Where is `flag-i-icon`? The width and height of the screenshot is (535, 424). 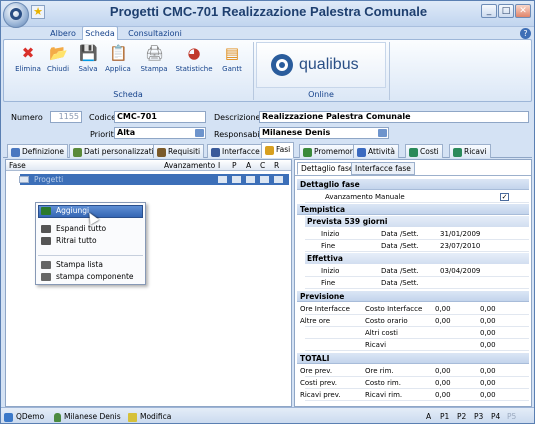
flag-i-icon is located at coordinates (222, 179).